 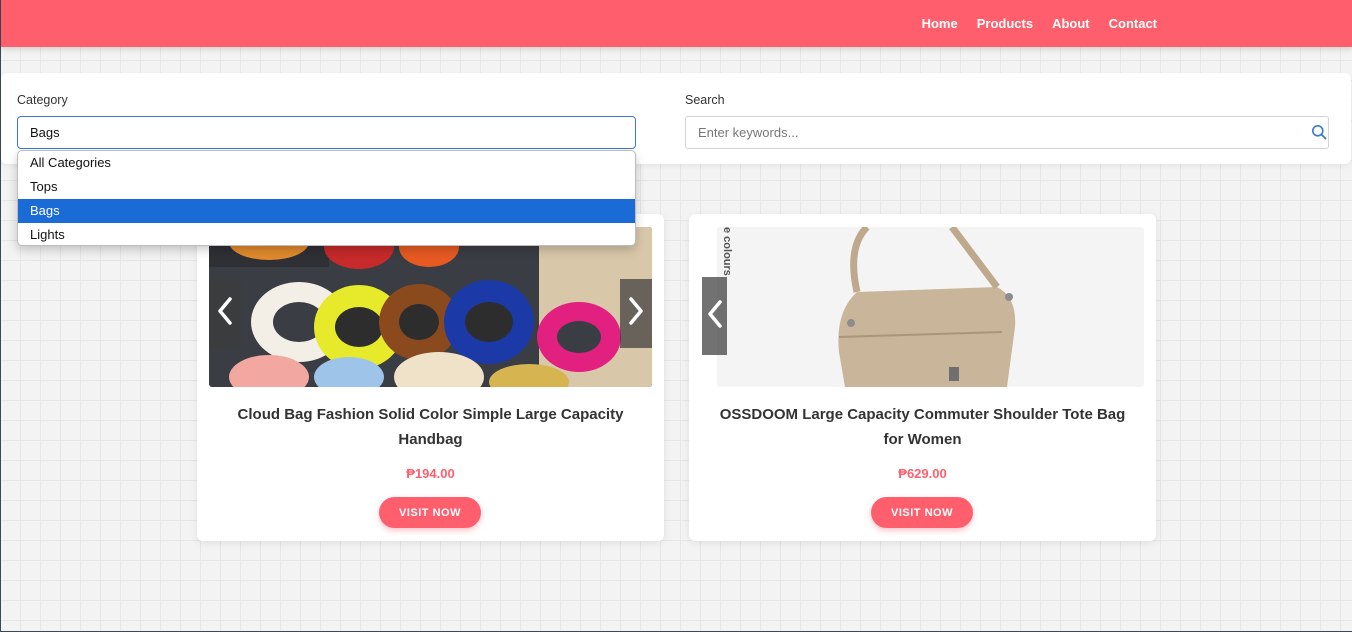 What do you see at coordinates (1320, 133) in the screenshot?
I see `search-icon` at bounding box center [1320, 133].